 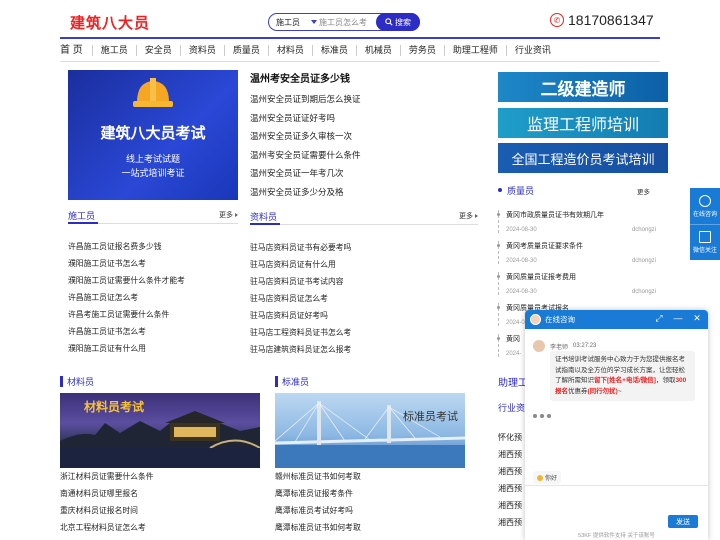 What do you see at coordinates (582, 283) in the screenshot?
I see `list-item: 黄冈质量员证报考费用 2024-08-30 dchongzi` at bounding box center [582, 283].